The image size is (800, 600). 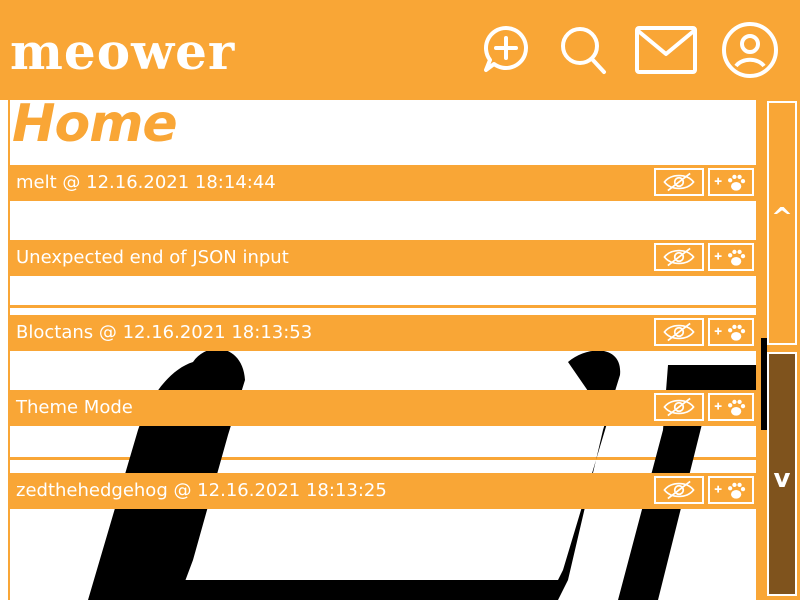 I want to click on scroll-up-button: ^, so click(x=782, y=223).